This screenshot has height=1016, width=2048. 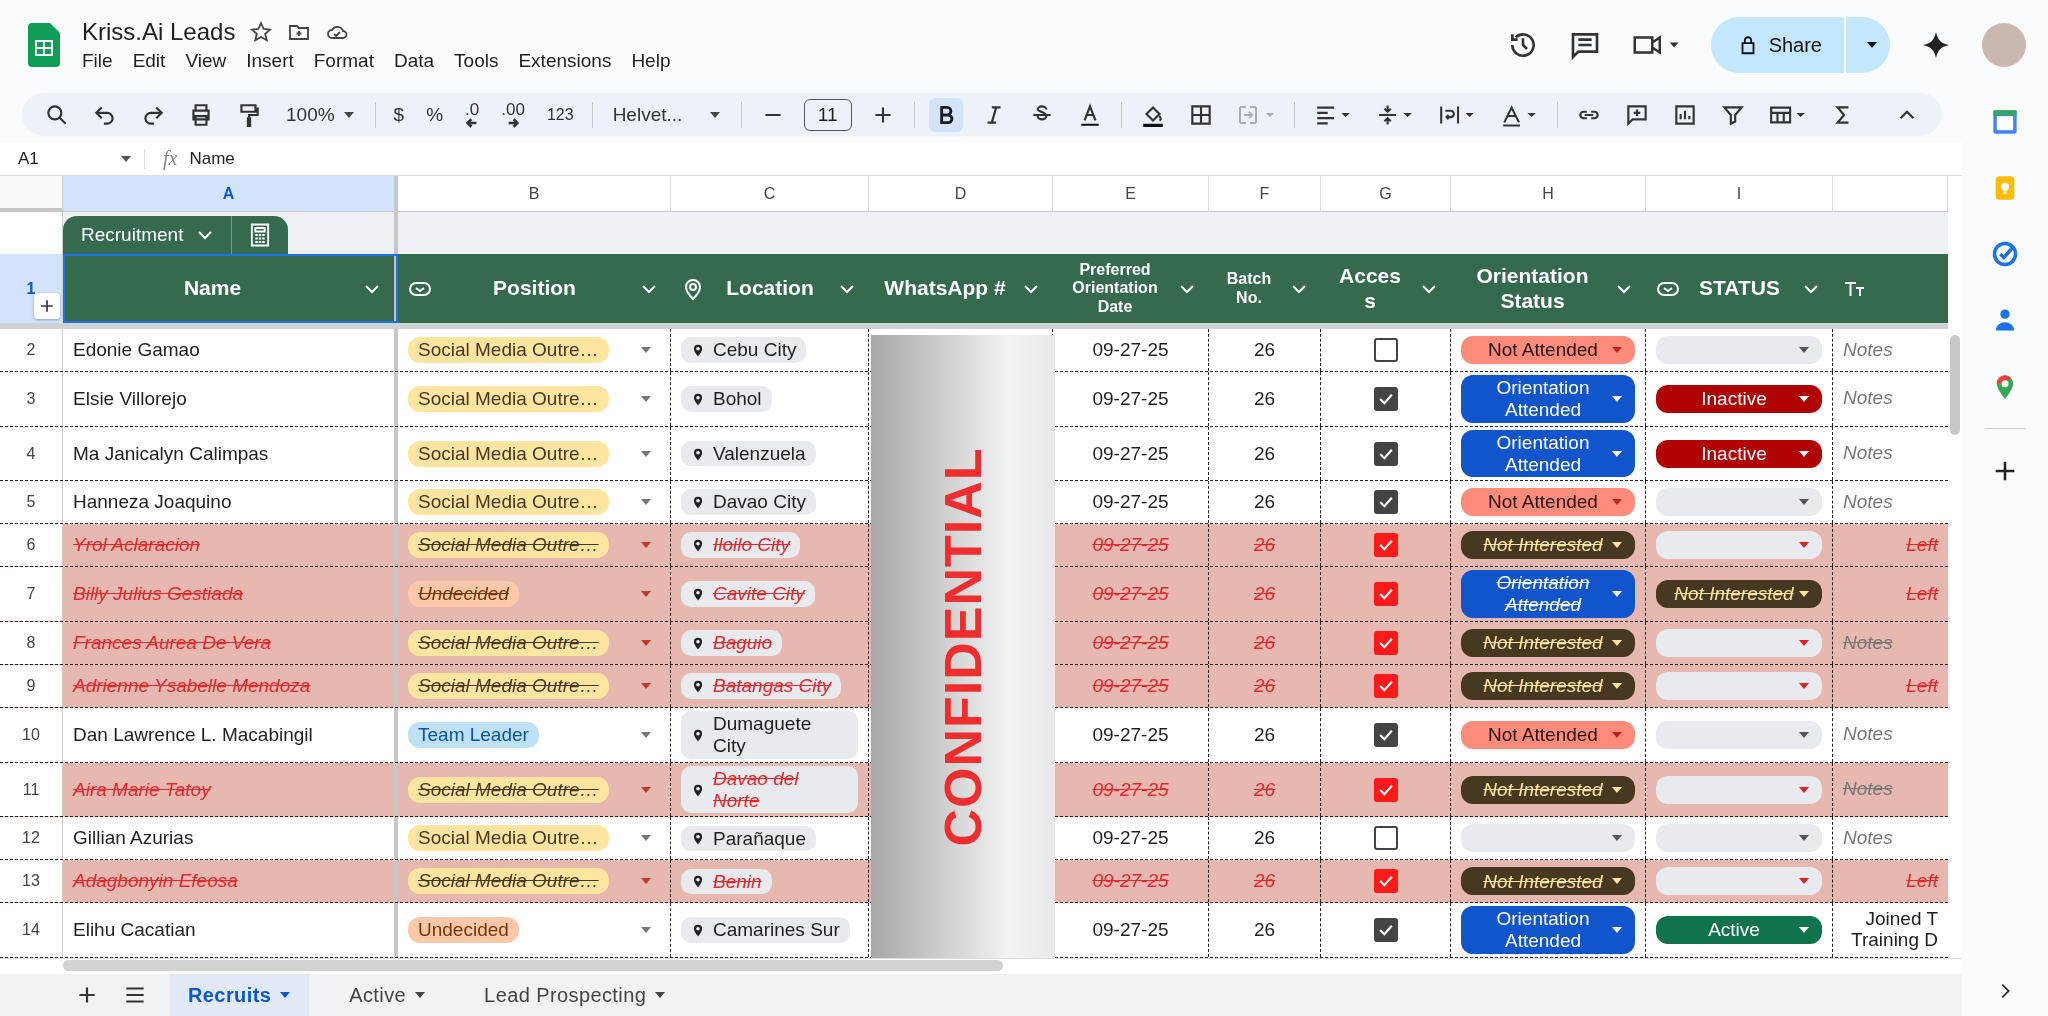 I want to click on column-header: B, so click(x=534, y=193).